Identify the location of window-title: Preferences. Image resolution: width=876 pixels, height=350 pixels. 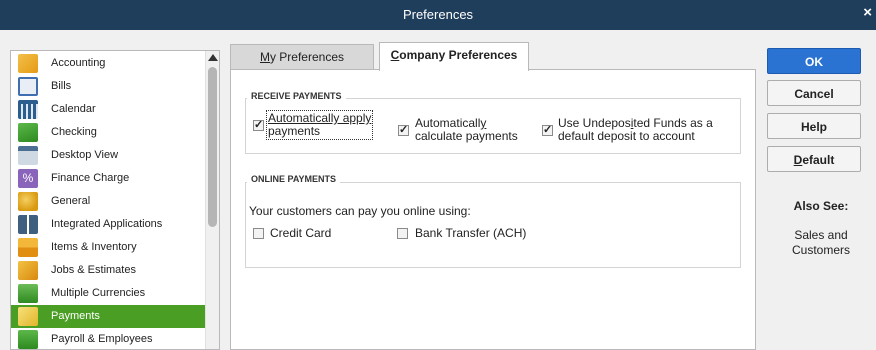
(438, 14).